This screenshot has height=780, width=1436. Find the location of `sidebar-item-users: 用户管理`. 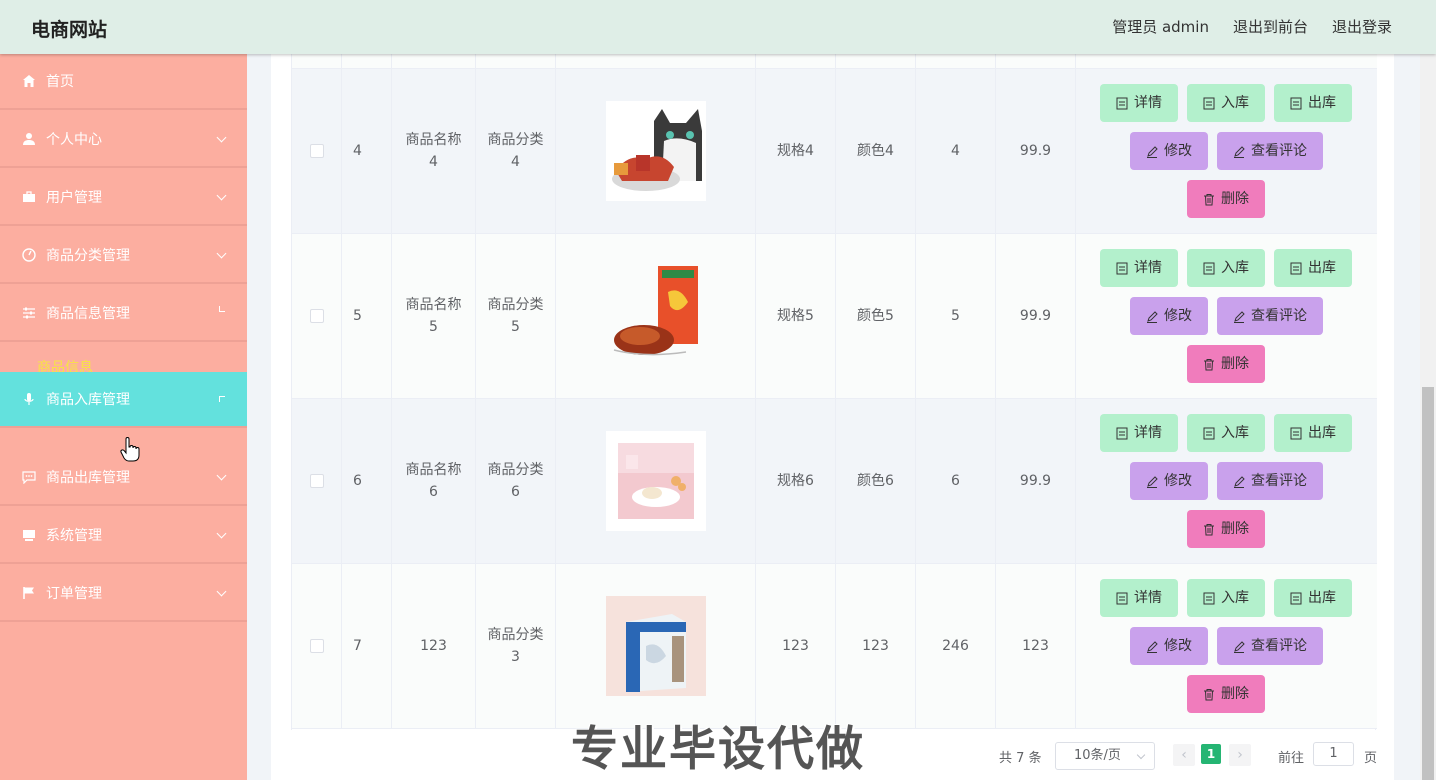

sidebar-item-users: 用户管理 is located at coordinates (123, 198).